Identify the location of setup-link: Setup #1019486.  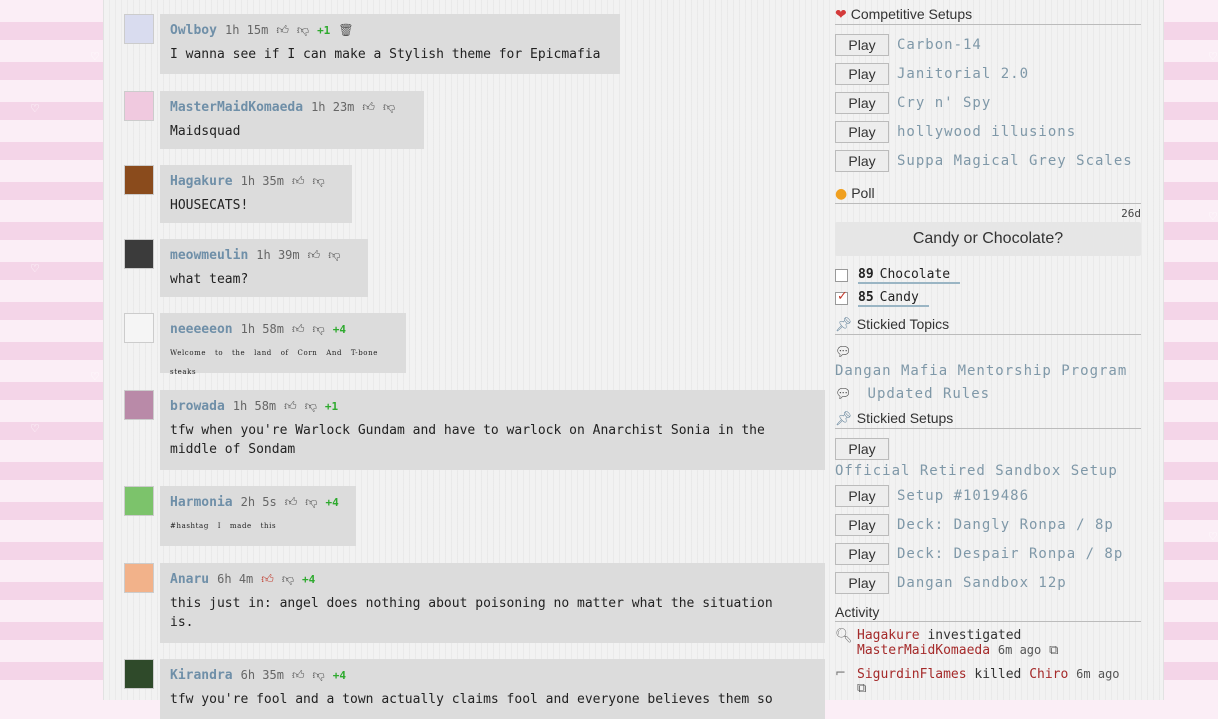
(963, 496).